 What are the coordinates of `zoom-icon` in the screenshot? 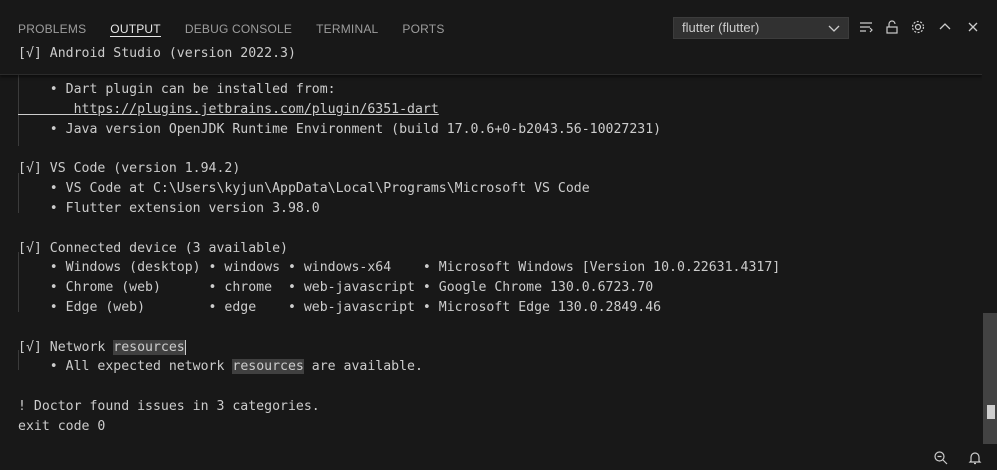 It's located at (941, 458).